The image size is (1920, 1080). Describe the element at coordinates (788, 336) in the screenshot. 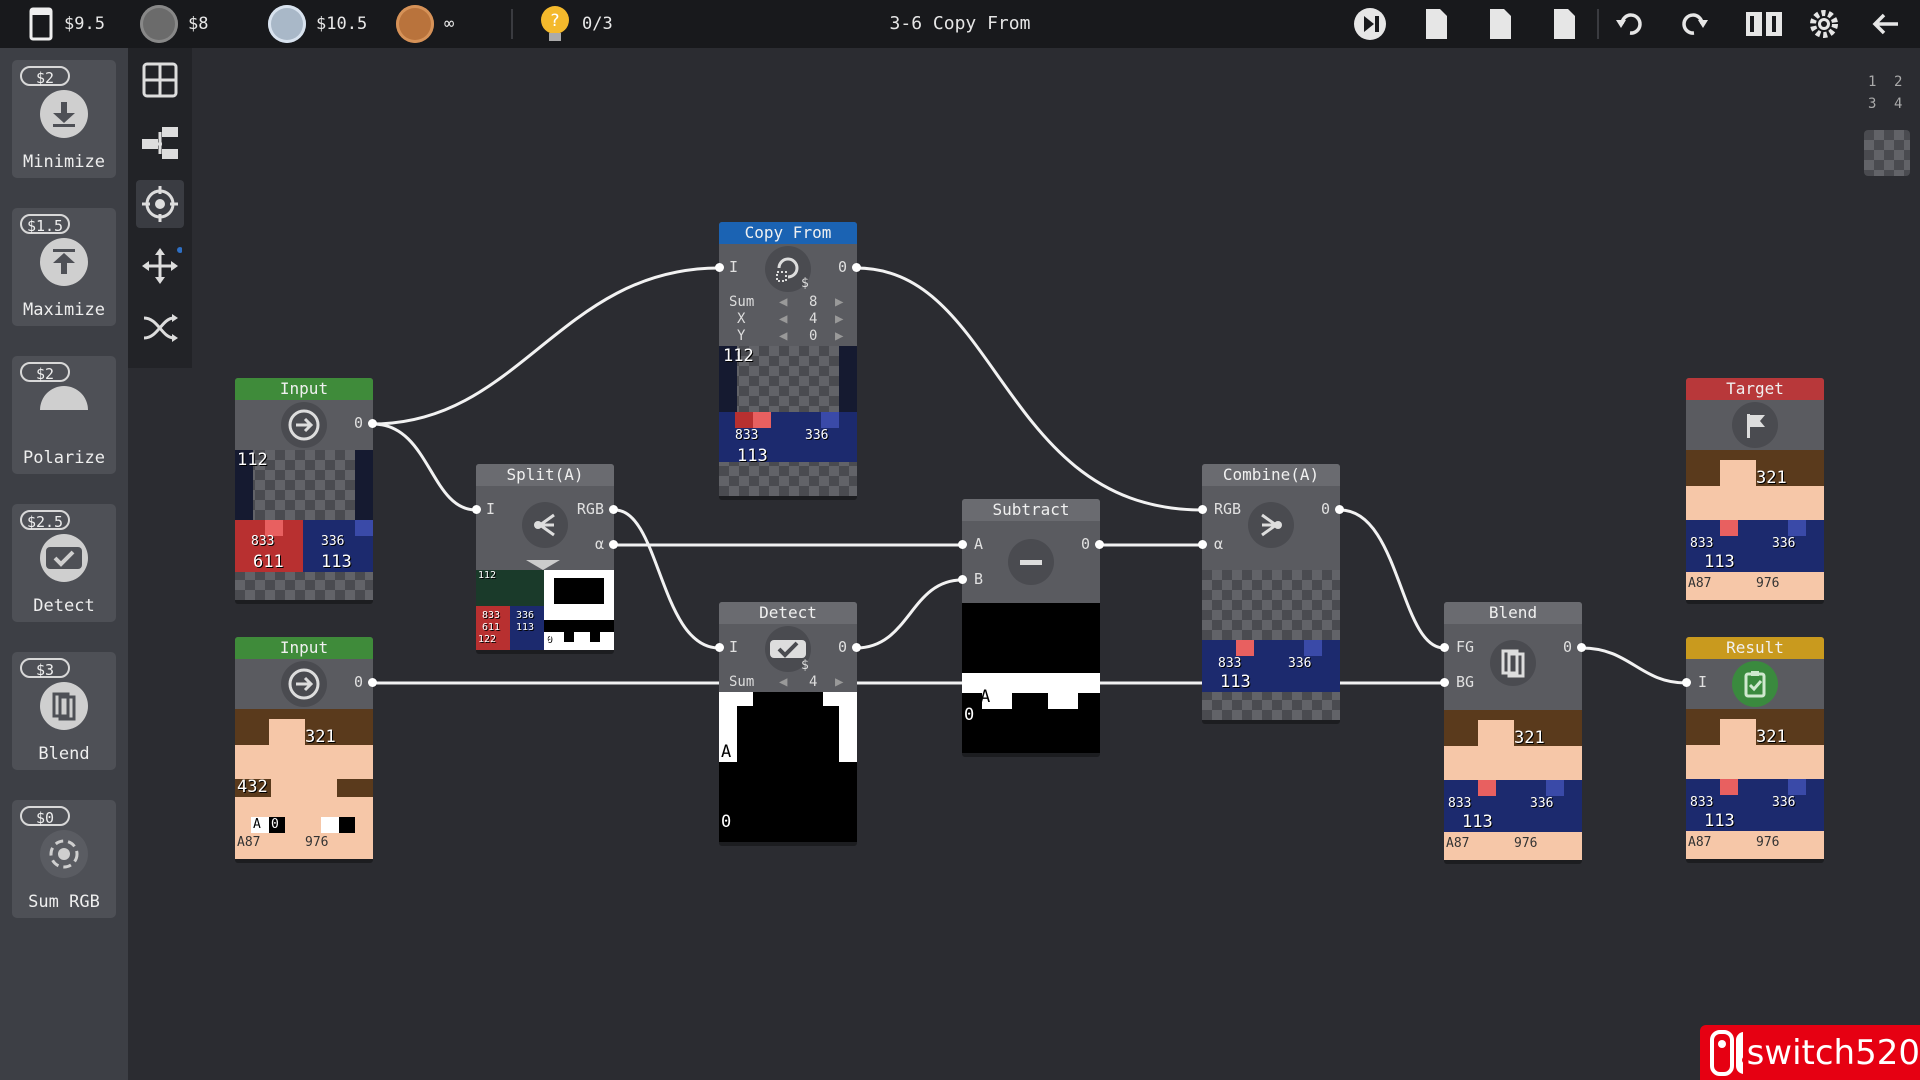

I see `param-y: Y ◀ 0 ▶` at that location.